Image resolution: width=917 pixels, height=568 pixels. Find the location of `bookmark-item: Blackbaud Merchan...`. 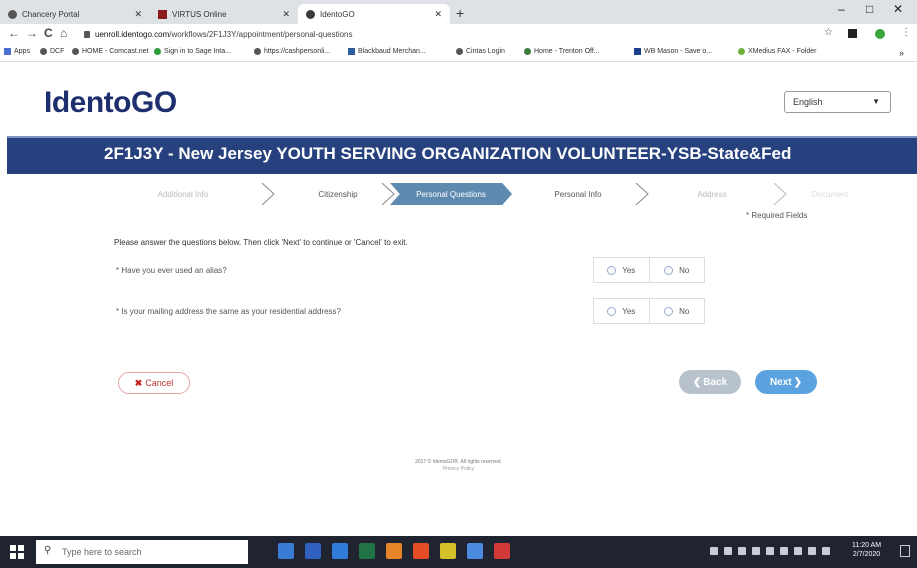

bookmark-item: Blackbaud Merchan... is located at coordinates (387, 51).